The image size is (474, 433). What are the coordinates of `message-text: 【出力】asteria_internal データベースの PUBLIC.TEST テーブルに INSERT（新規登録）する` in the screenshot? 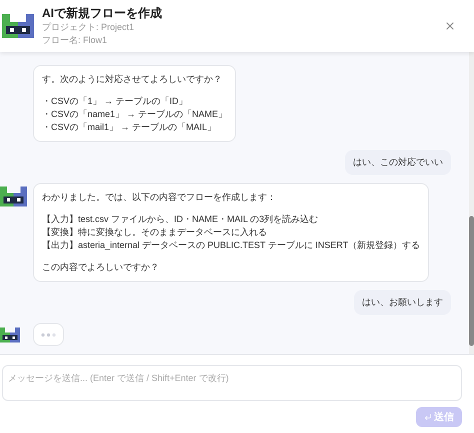 It's located at (231, 245).